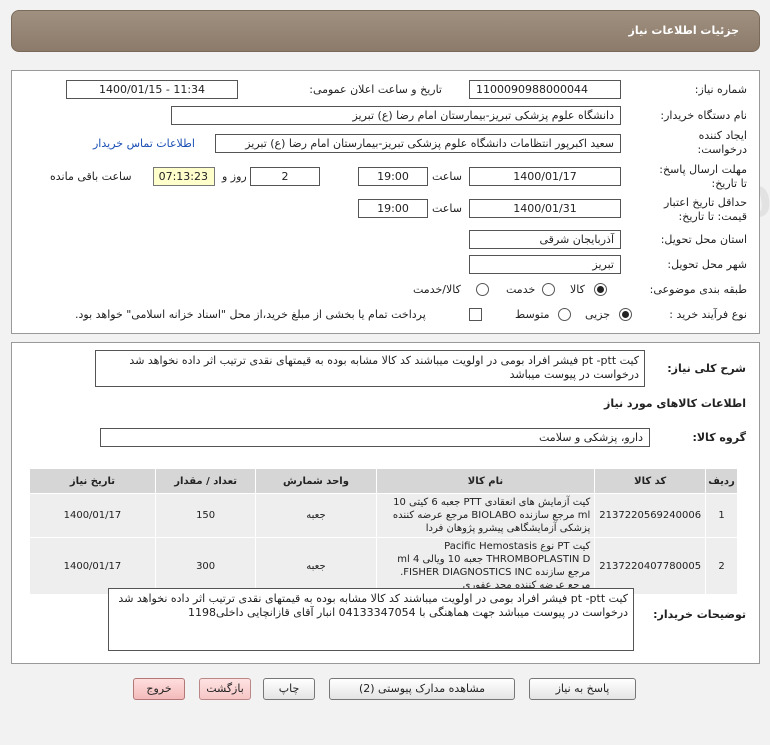 Image resolution: width=770 pixels, height=745 pixels. I want to click on remaining-time-field: 07:13:23, so click(184, 176).